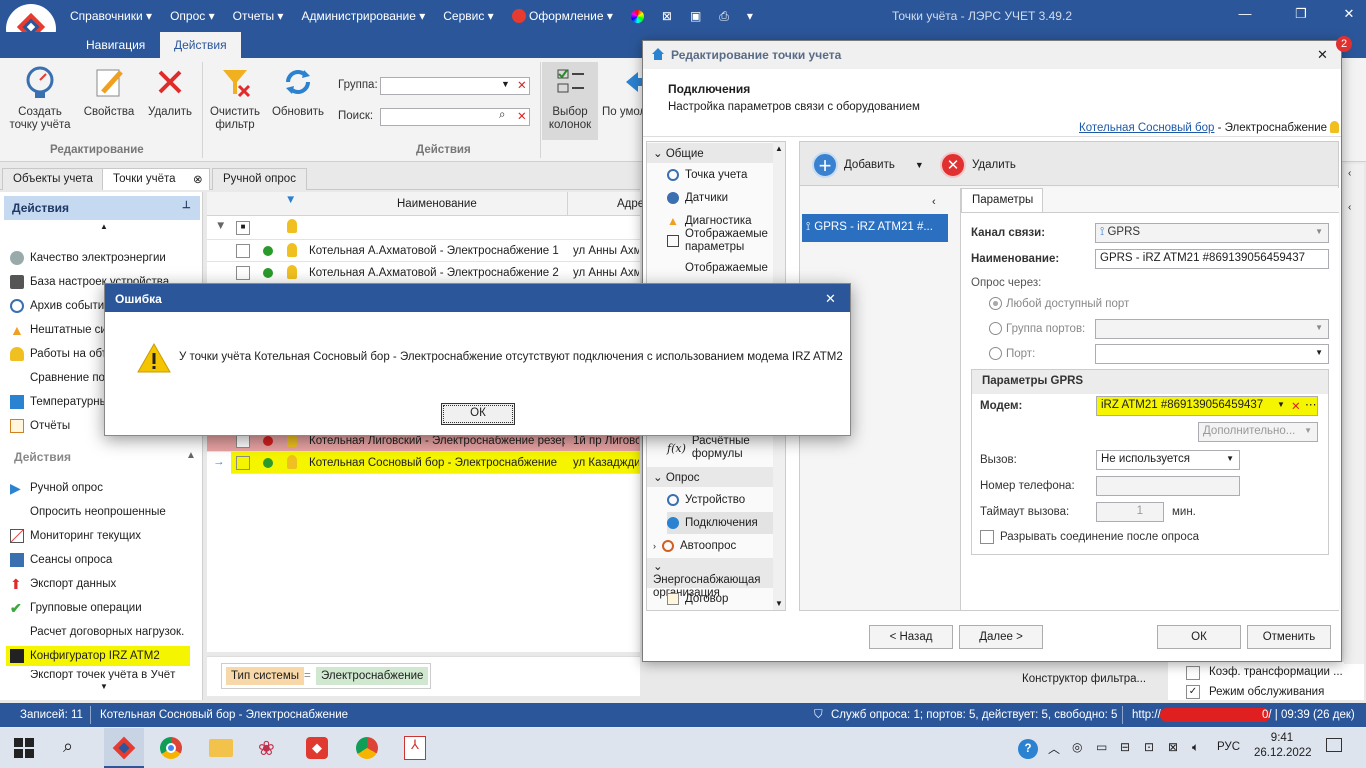 Image resolution: width=1366 pixels, height=768 pixels. What do you see at coordinates (266, 748) in the screenshot?
I see `network-tool-icon: ❀` at bounding box center [266, 748].